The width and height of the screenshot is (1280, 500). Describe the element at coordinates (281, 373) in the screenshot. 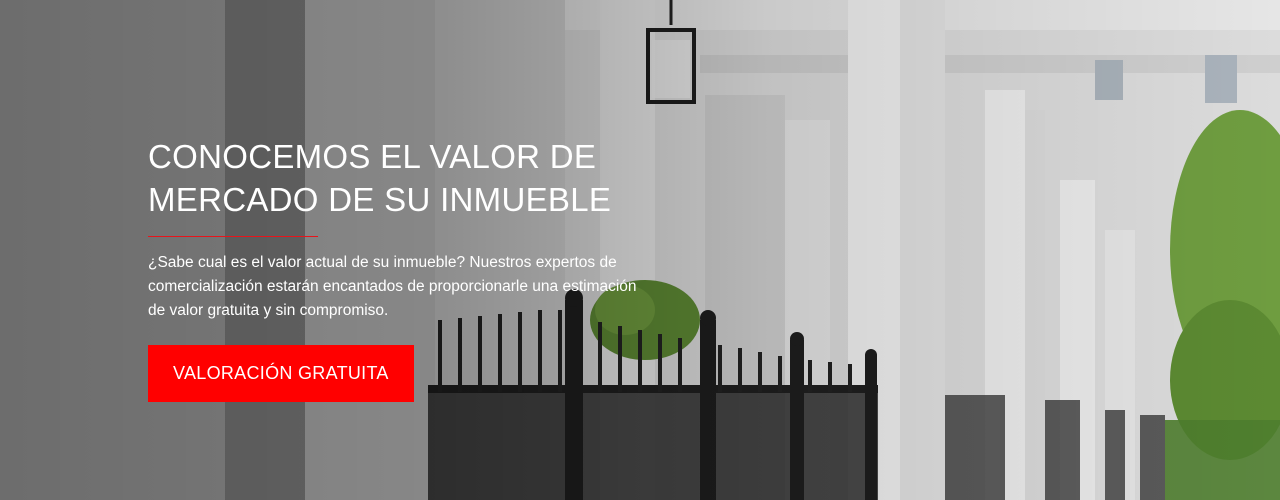

I see `free-valuation-button: VALORACIÓN GRATUITA` at that location.